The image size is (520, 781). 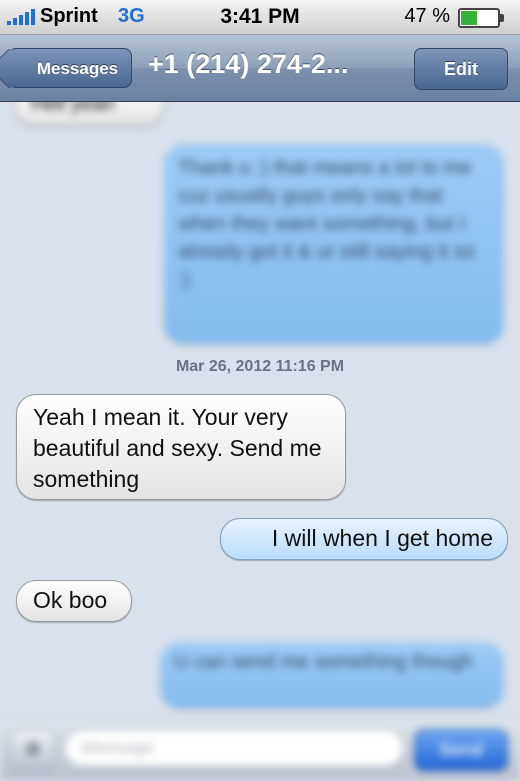 I want to click on navigation-bar: Messages +1 (214) 274-2... Edit, so click(x=260, y=68).